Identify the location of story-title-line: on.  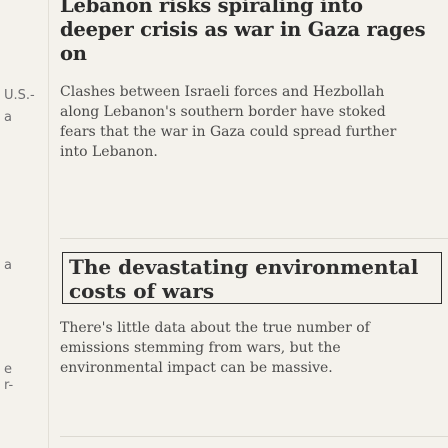
(73, 53).